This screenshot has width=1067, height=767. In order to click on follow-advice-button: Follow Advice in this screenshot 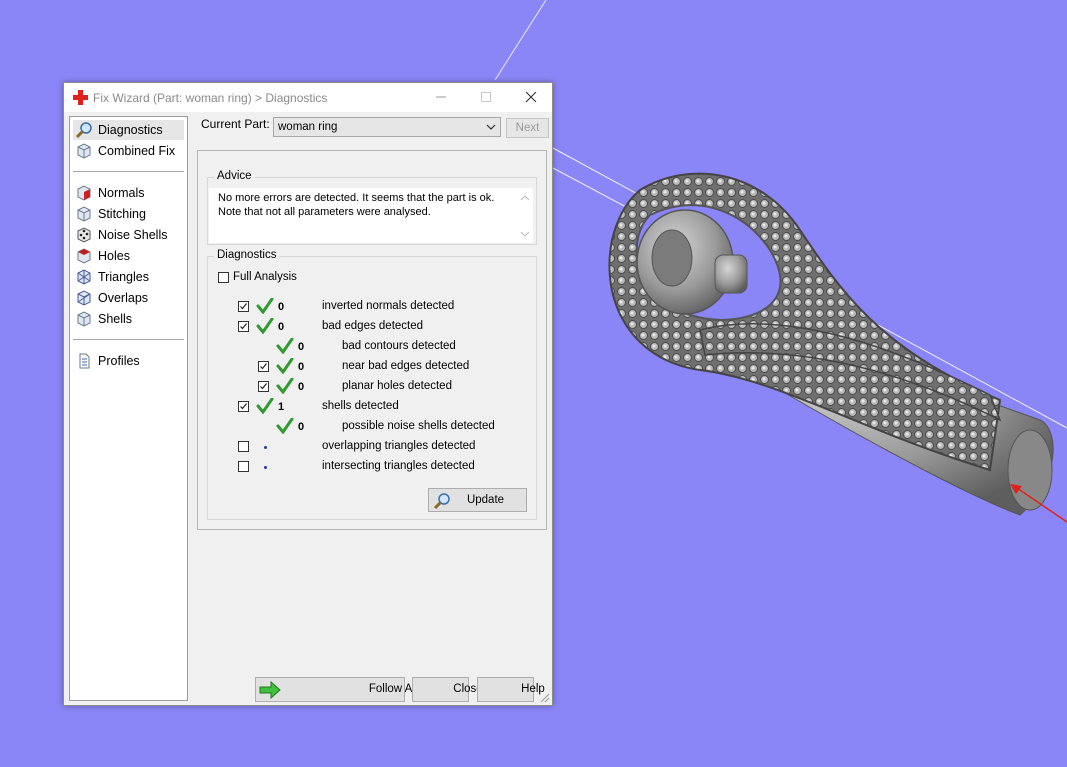, I will do `click(347, 689)`.